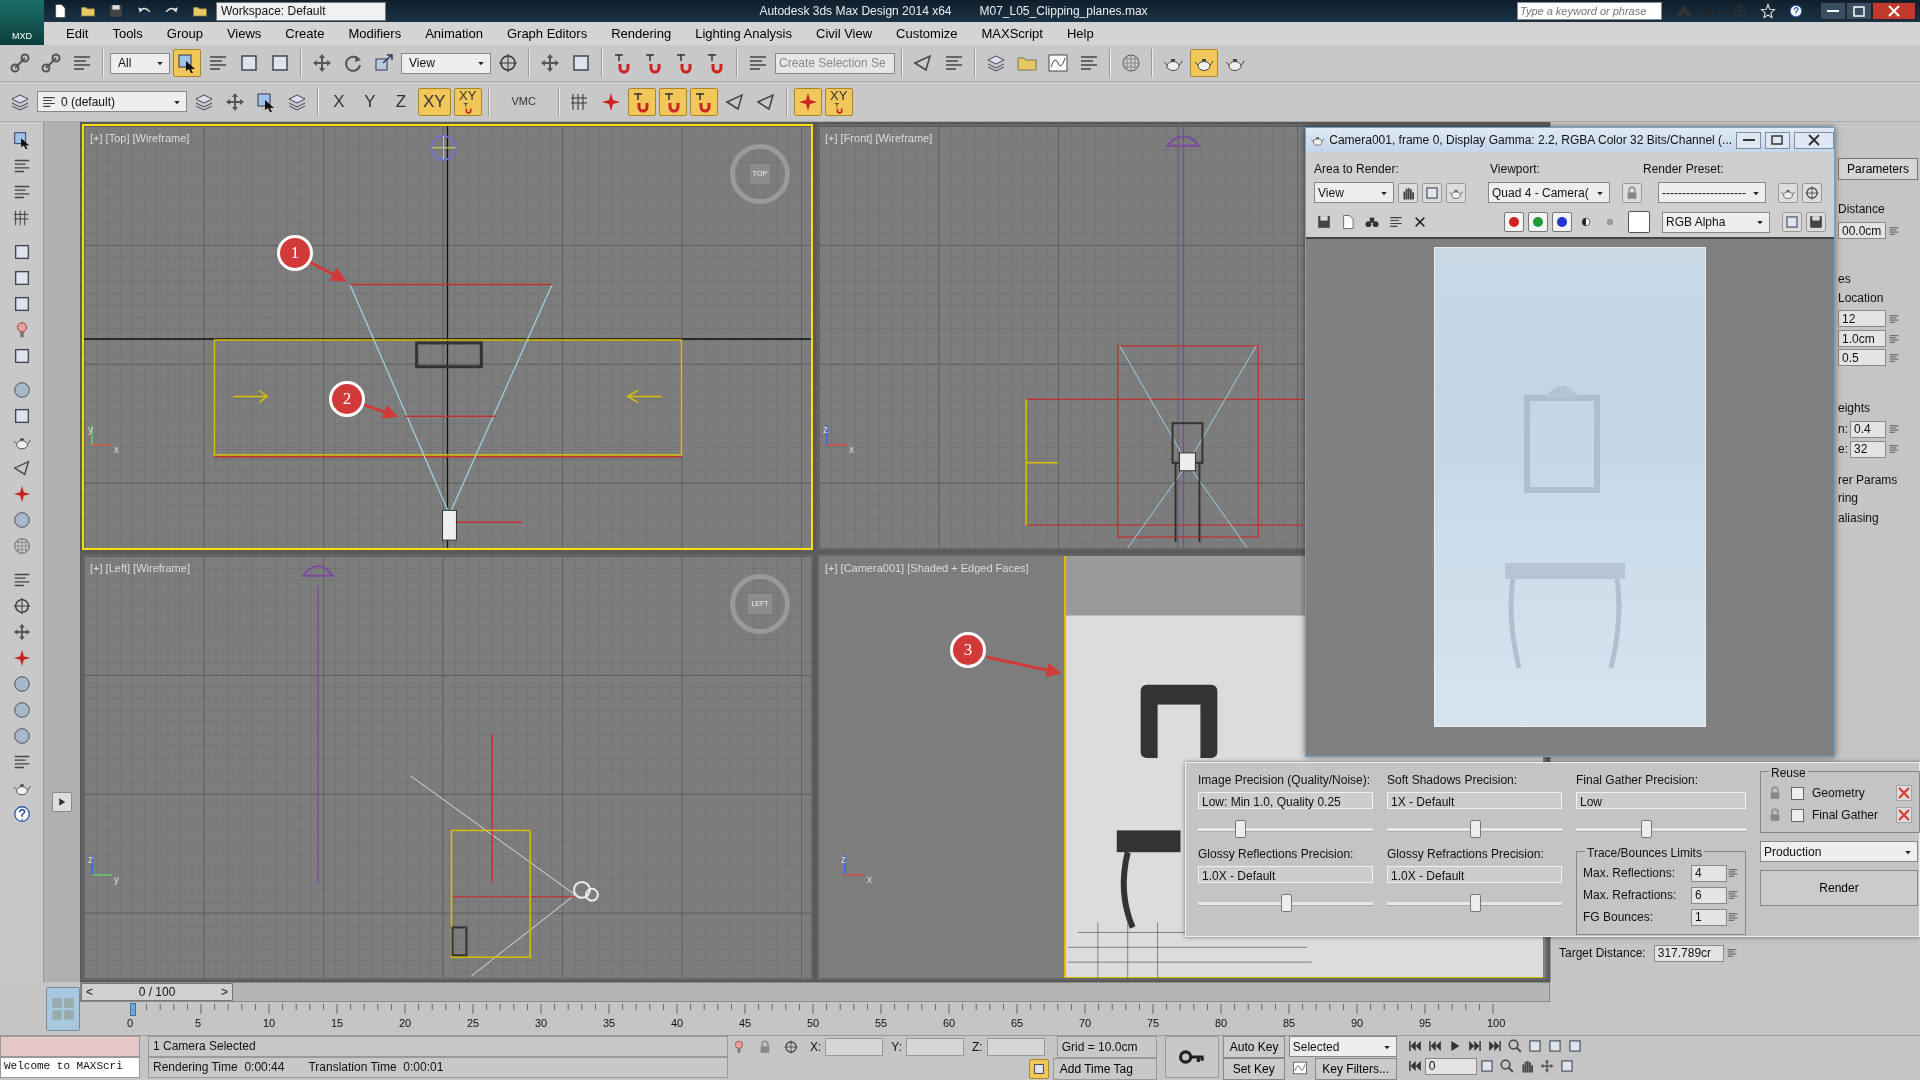  I want to click on dropdown-value: View, so click(422, 63).